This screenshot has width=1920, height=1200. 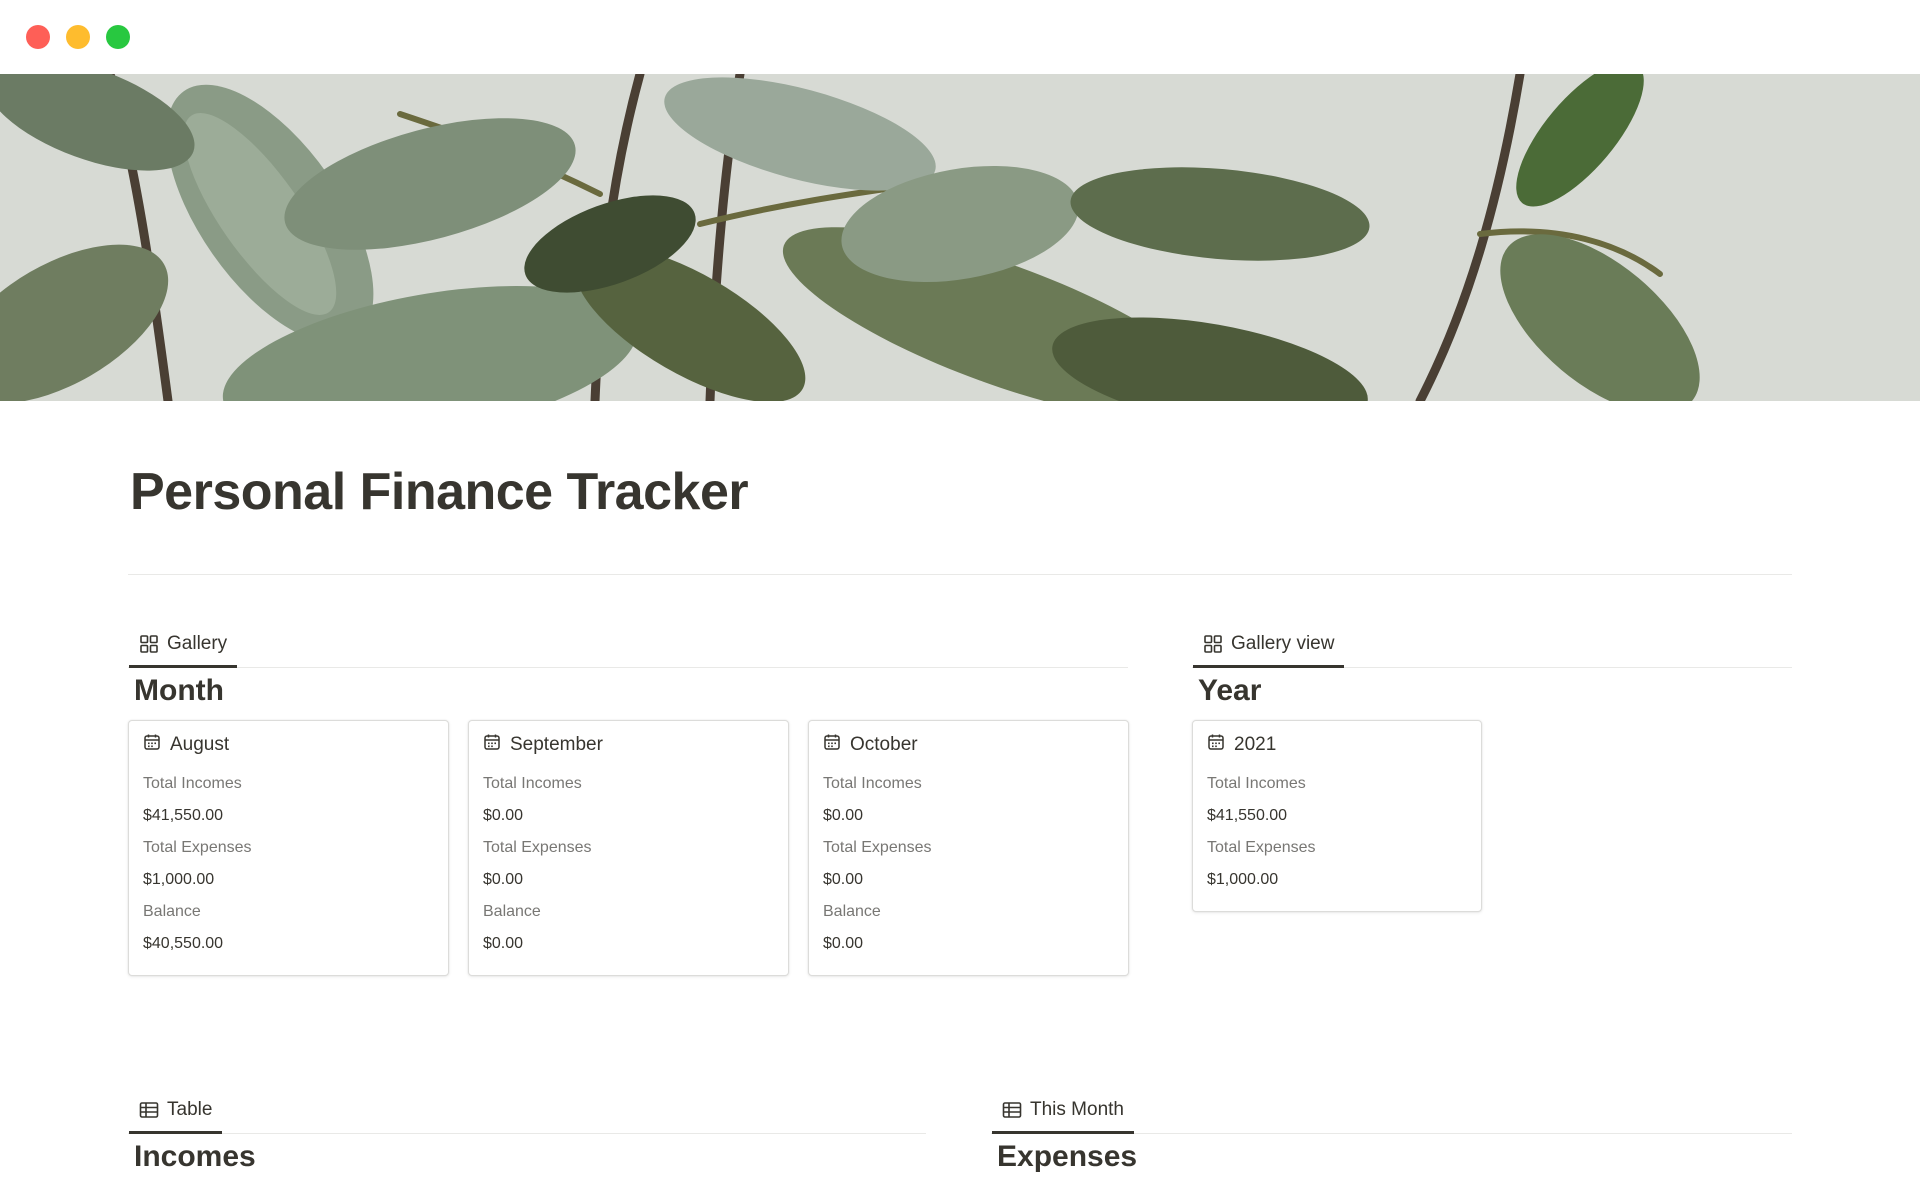 I want to click on card-header: August, so click(x=186, y=744).